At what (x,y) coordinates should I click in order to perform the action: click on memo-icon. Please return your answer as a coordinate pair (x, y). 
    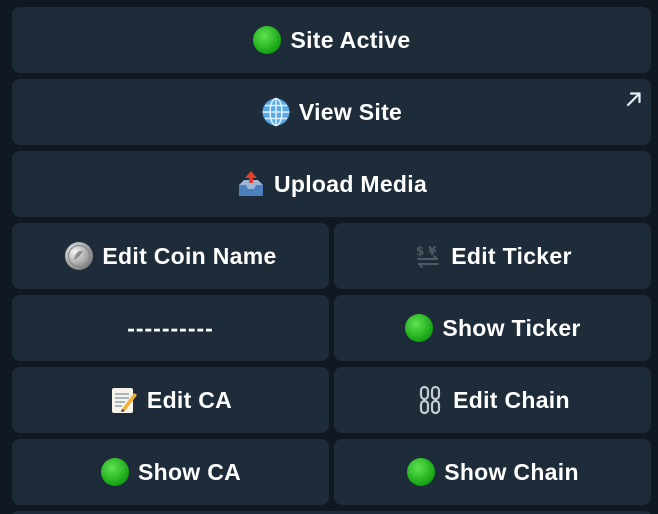
    Looking at the image, I should click on (124, 400).